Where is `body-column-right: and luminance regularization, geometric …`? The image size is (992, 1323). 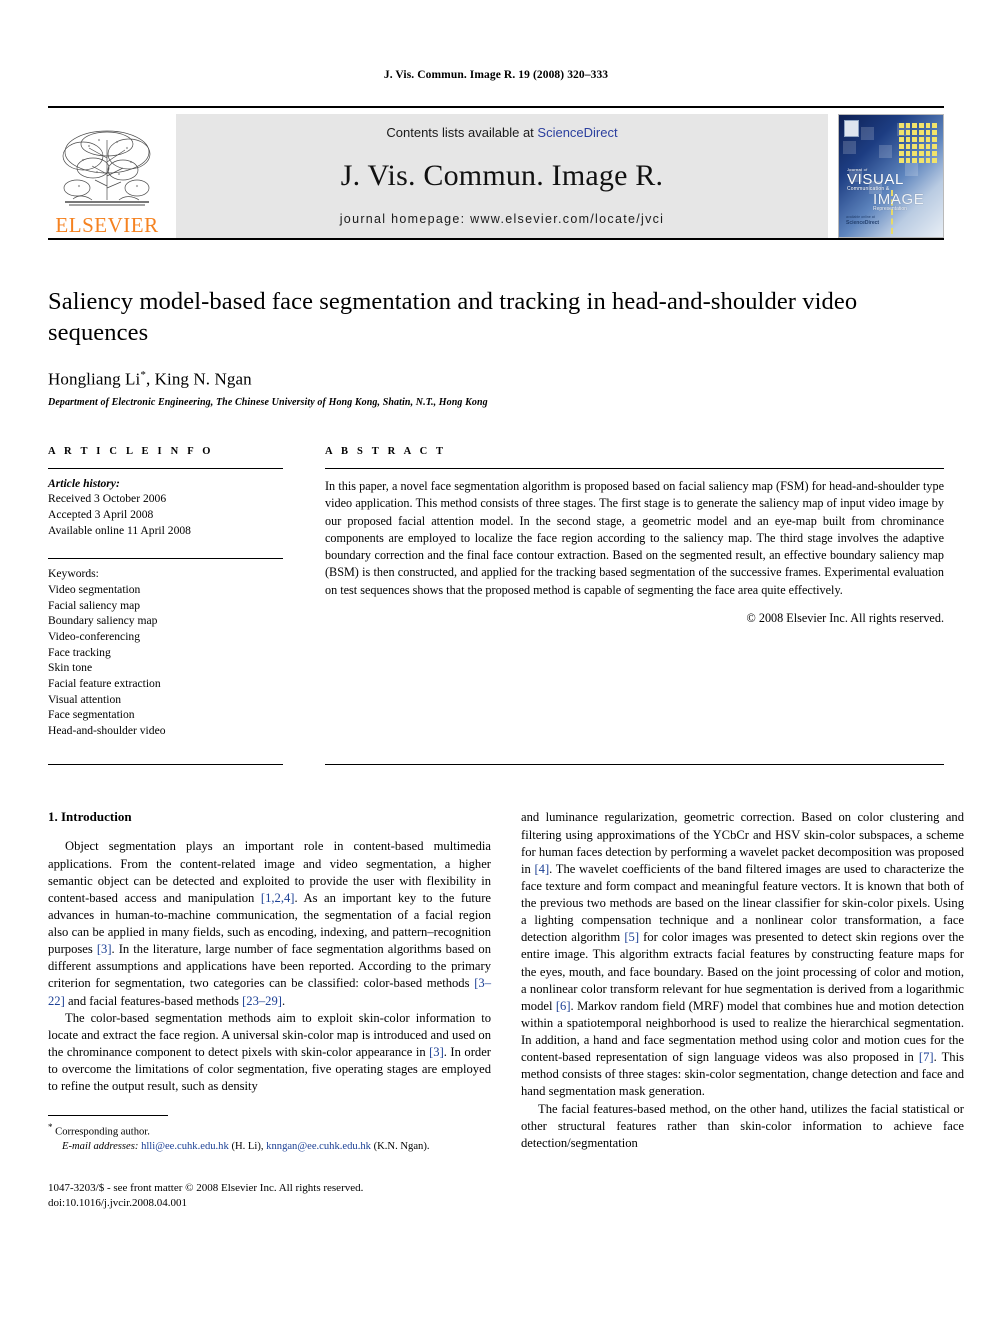 body-column-right: and luminance regularization, geometric … is located at coordinates (742, 1010).